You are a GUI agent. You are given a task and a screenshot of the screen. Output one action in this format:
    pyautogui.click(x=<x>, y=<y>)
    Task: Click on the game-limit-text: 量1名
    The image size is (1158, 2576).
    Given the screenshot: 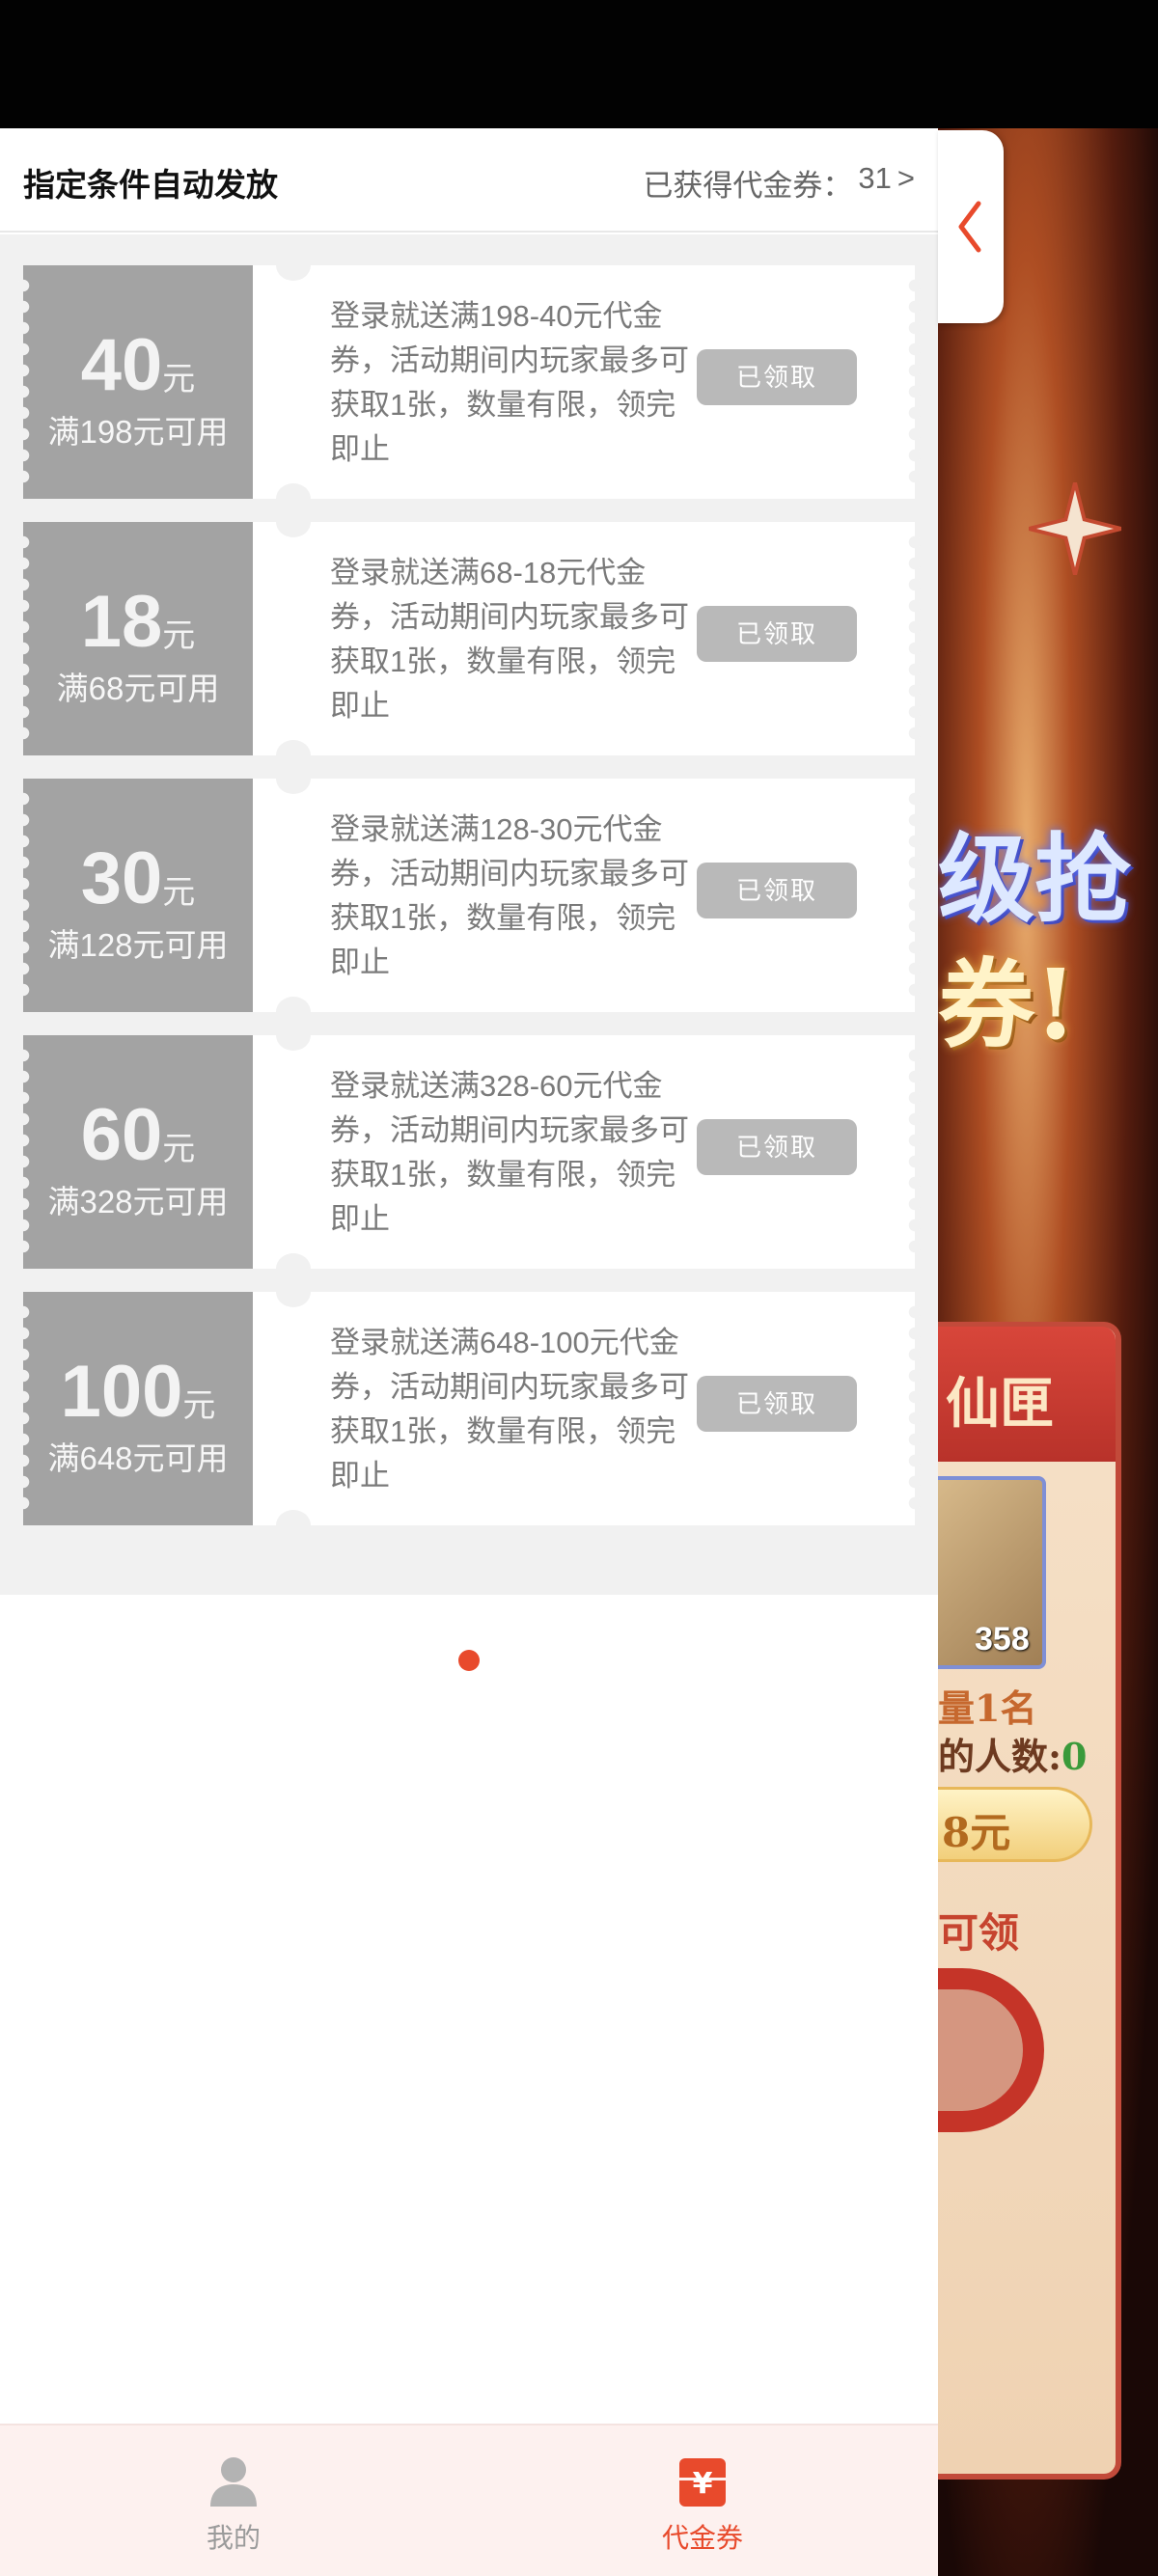 What is the action you would take?
    pyautogui.click(x=987, y=1708)
    